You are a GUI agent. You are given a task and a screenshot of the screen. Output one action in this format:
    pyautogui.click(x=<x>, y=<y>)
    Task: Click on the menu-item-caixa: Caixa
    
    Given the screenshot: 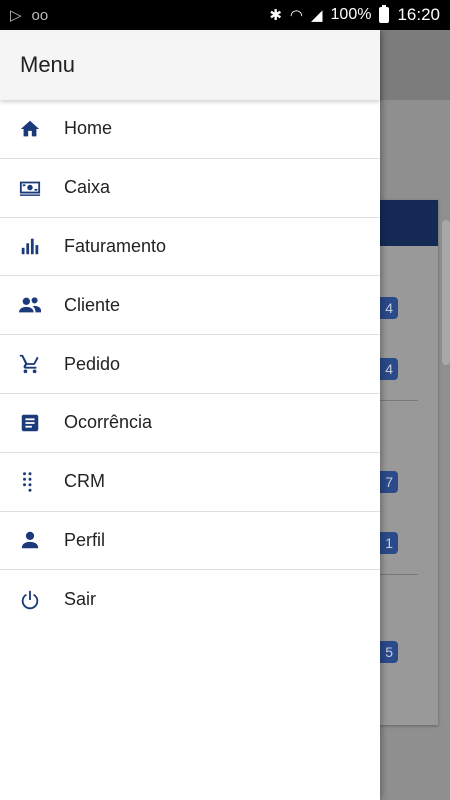 What is the action you would take?
    pyautogui.click(x=190, y=188)
    